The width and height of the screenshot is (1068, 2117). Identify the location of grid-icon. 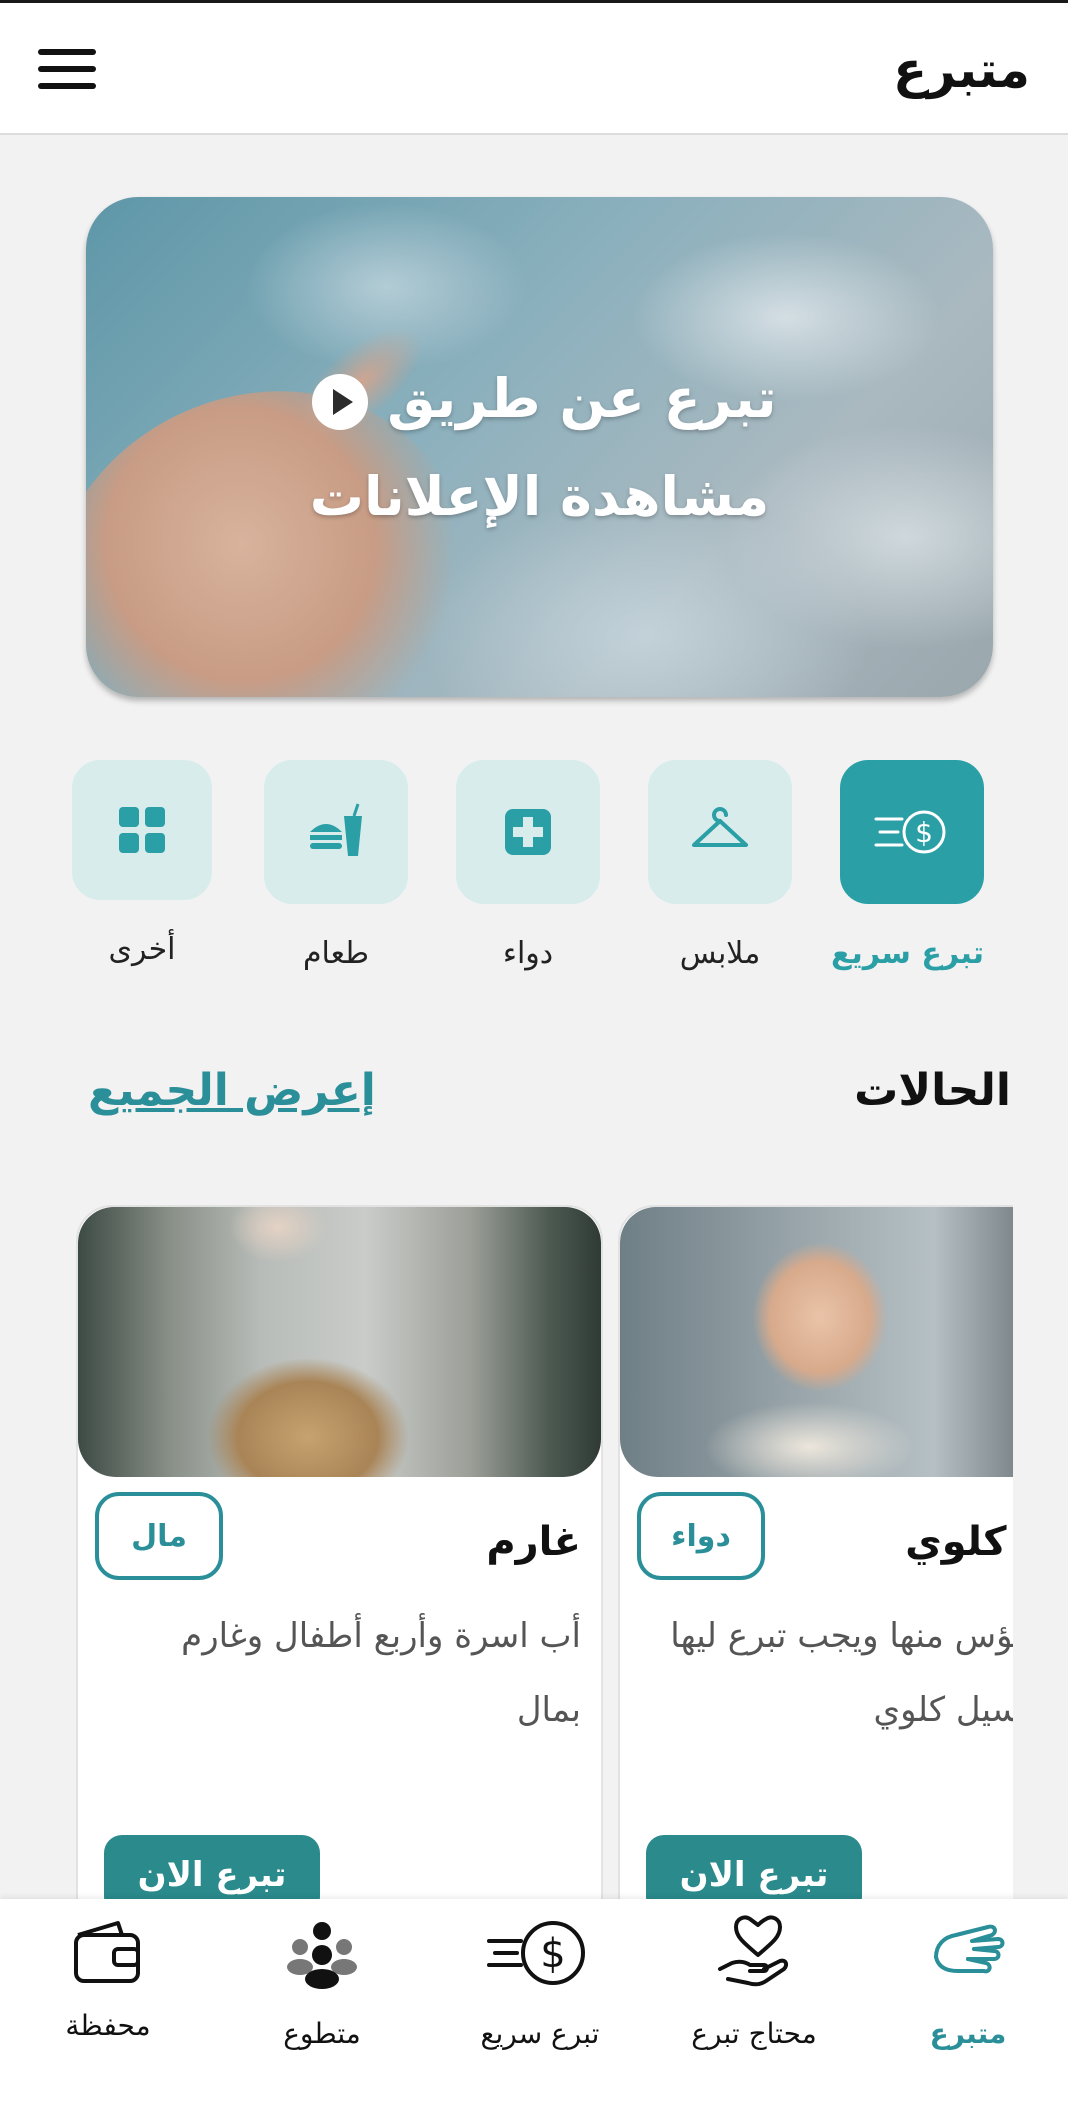
(142, 830).